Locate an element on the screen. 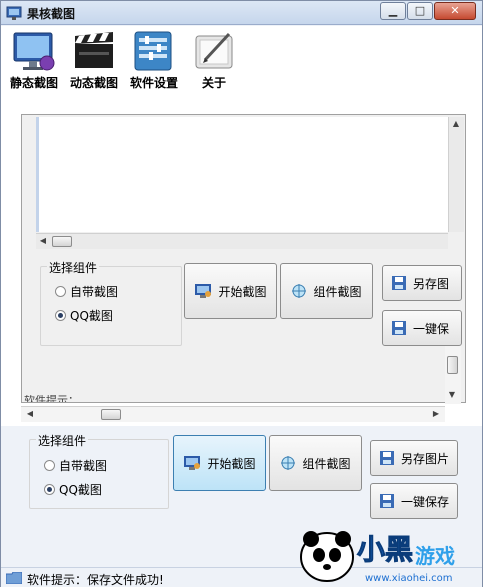  nested-start-capture-button: 开始截图 is located at coordinates (230, 291).